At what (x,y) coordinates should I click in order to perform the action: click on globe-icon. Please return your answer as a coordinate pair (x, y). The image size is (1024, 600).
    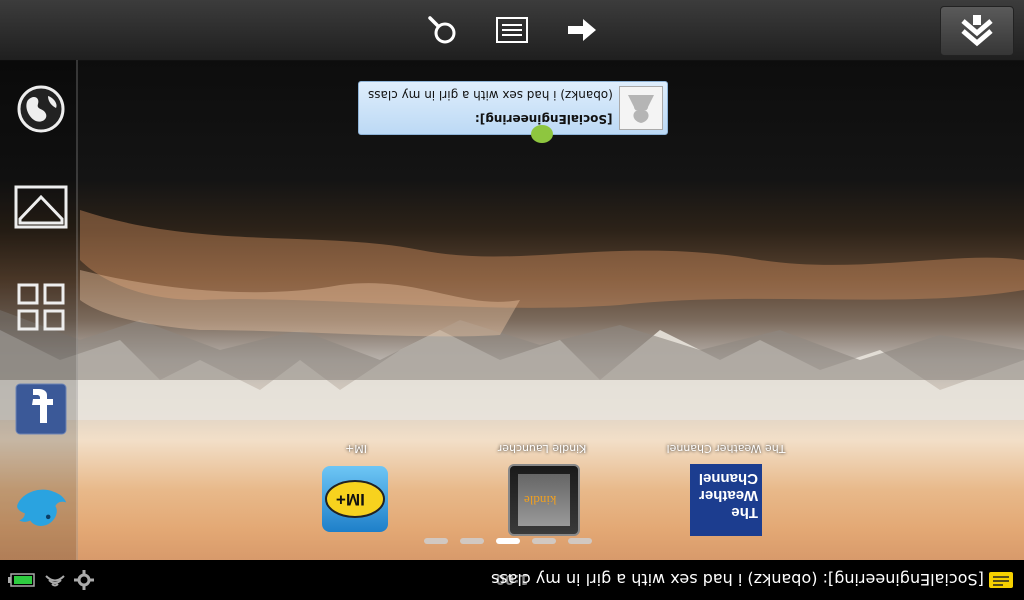
    Looking at the image, I should click on (41, 109).